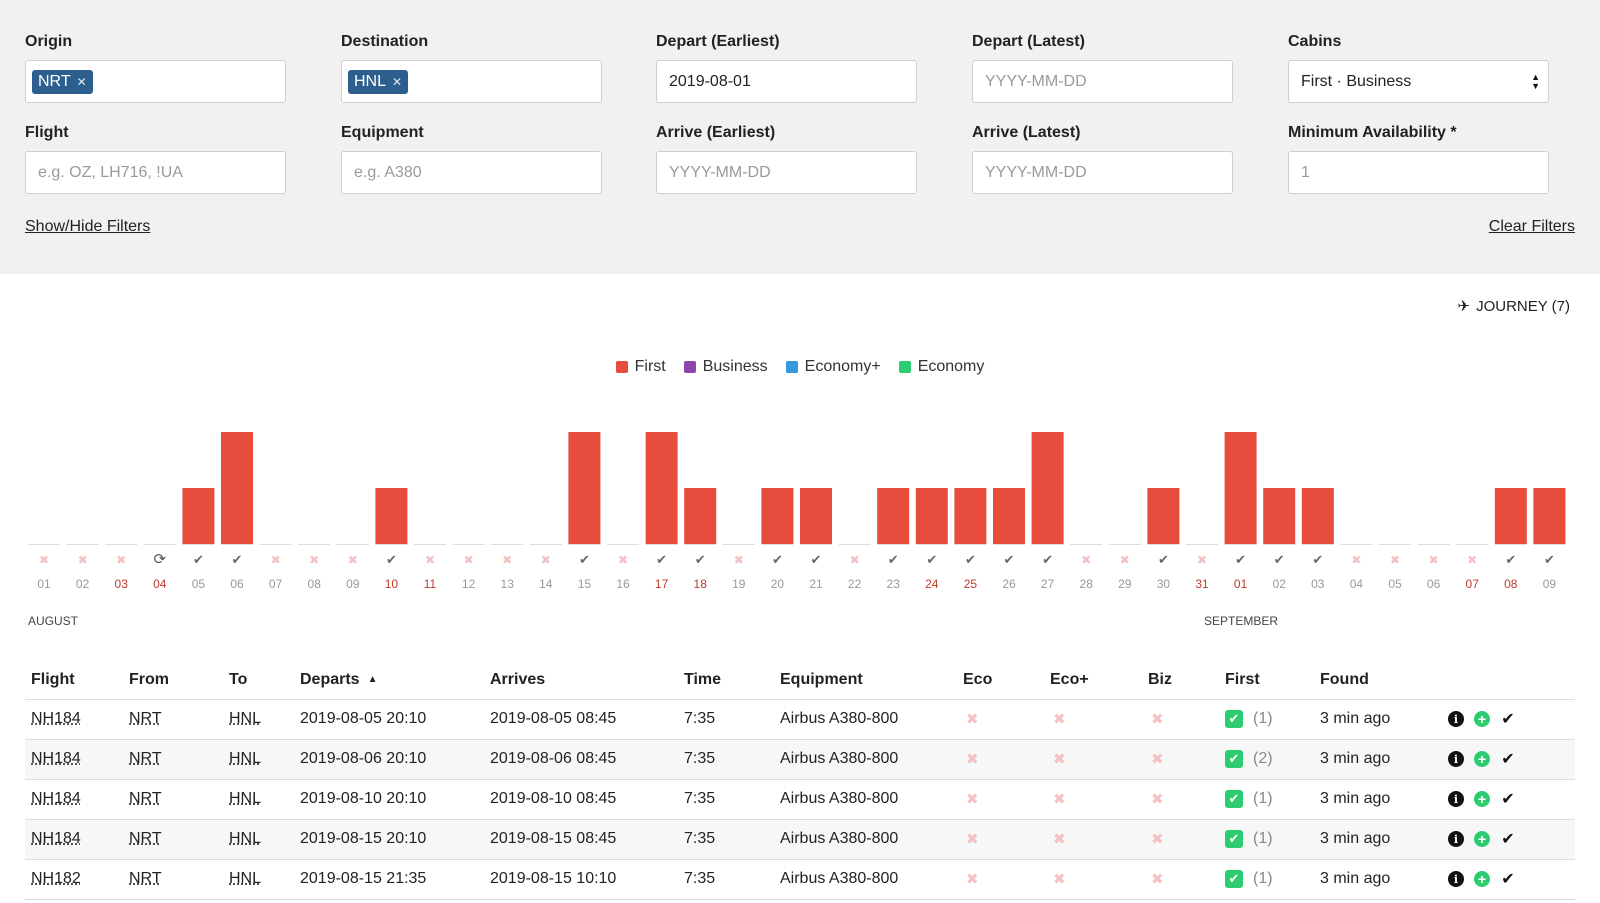 Image resolution: width=1600 pixels, height=903 pixels. What do you see at coordinates (471, 172) in the screenshot?
I see `equipment-input: e.g. A380` at bounding box center [471, 172].